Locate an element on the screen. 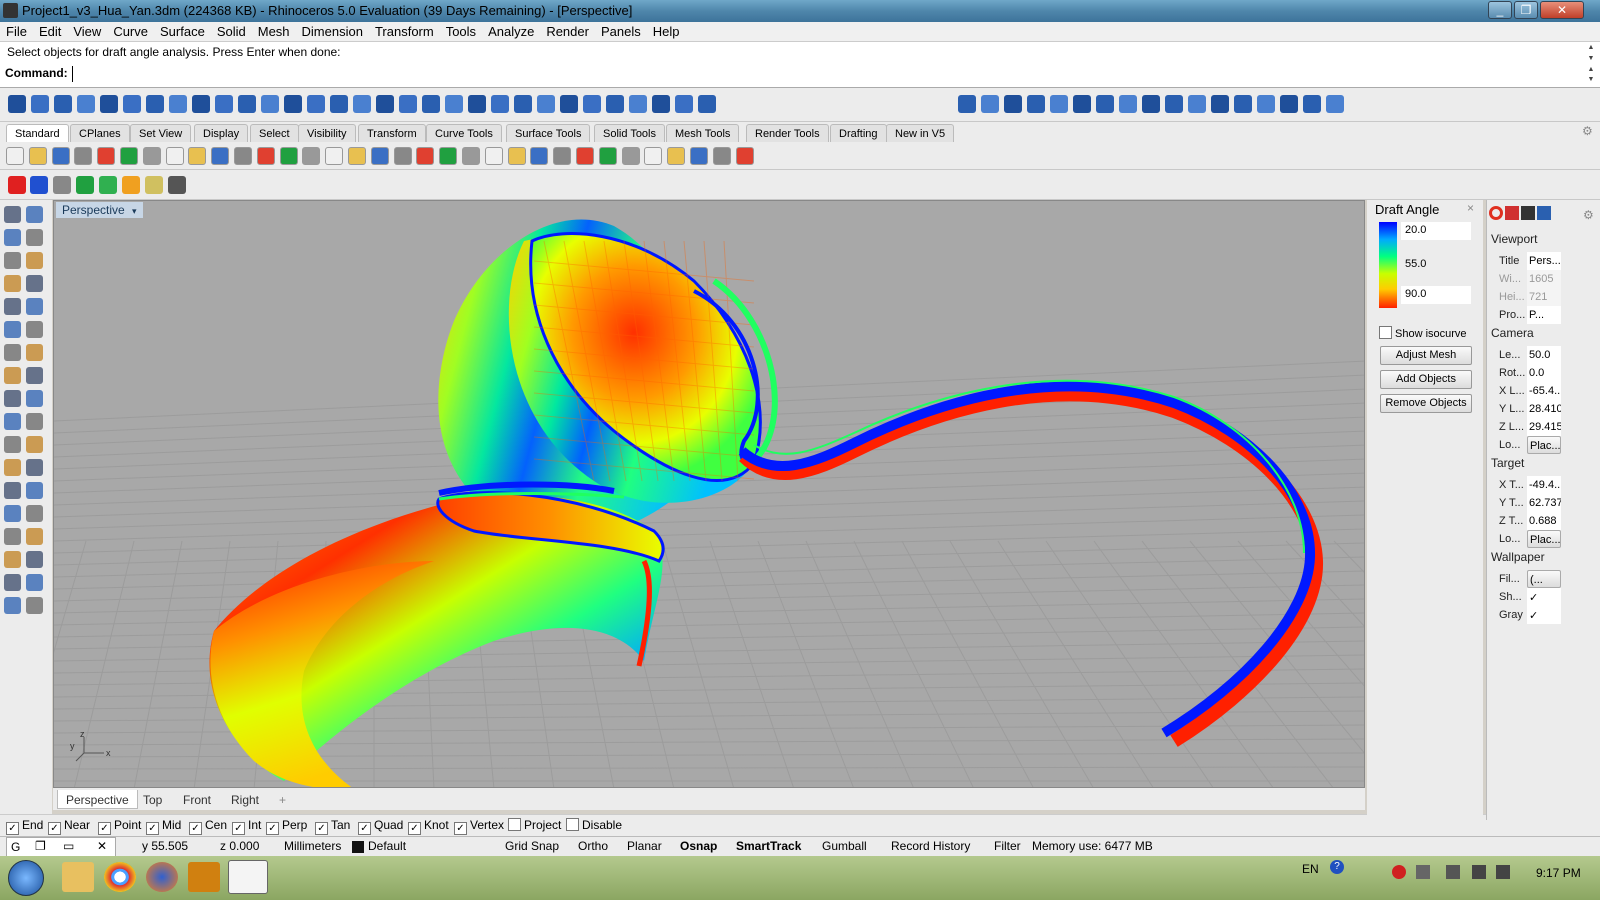 This screenshot has height=900, width=1600. left-tool-23-icon is located at coordinates (12, 467).